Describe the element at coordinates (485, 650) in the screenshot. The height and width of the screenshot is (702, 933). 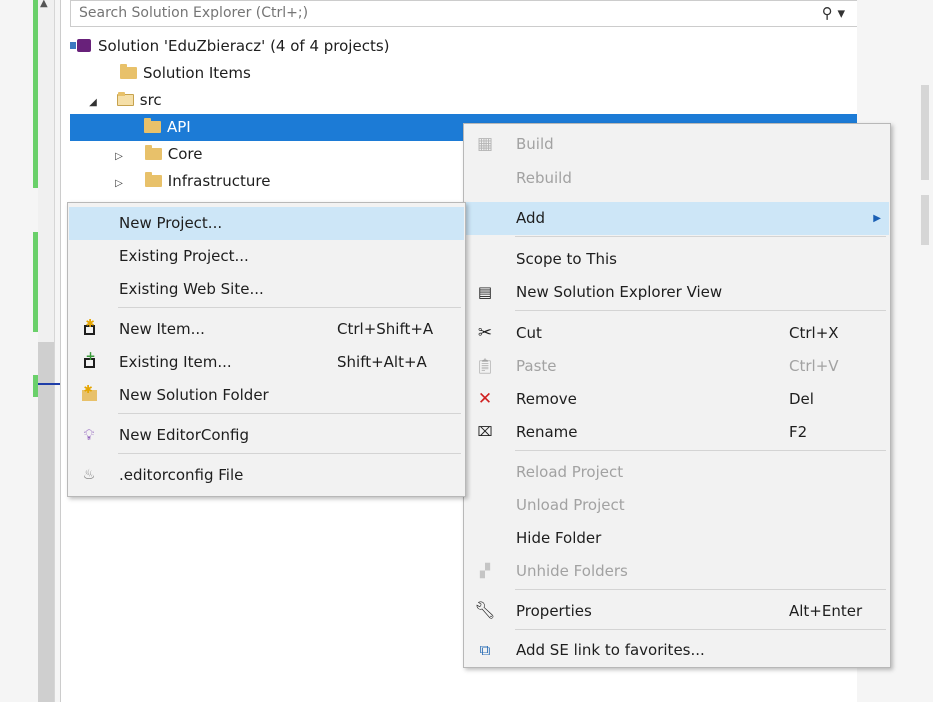
I see `shortcut-link-icon: ⧉` at that location.